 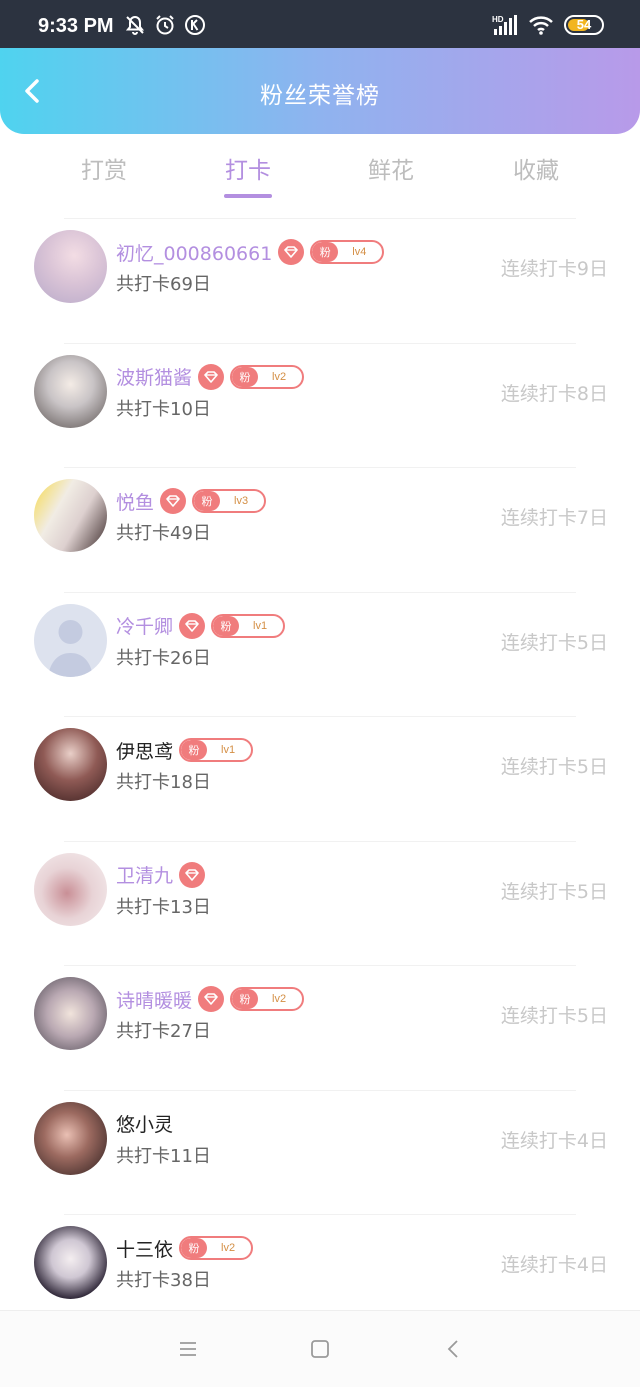 I want to click on total-checkins: 共打卡10日, so click(x=163, y=409).